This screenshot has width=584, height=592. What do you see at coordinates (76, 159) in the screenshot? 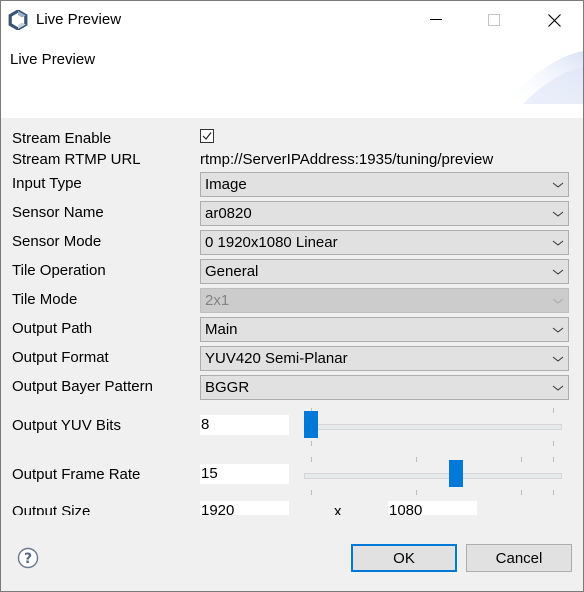
I see `stream-rtmp-url-label: Stream RTMP URL` at bounding box center [76, 159].